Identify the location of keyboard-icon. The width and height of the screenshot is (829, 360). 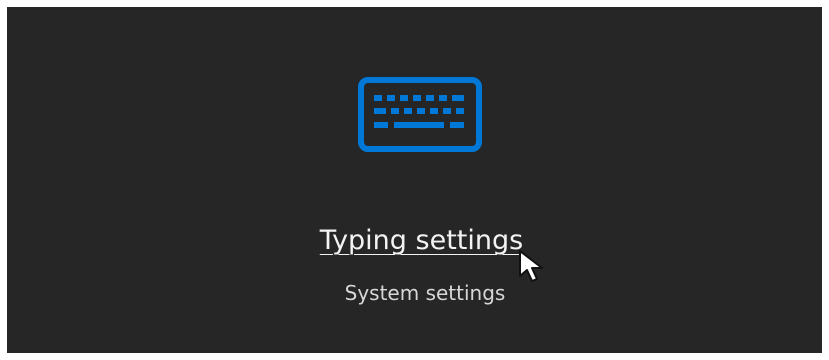
(420, 114).